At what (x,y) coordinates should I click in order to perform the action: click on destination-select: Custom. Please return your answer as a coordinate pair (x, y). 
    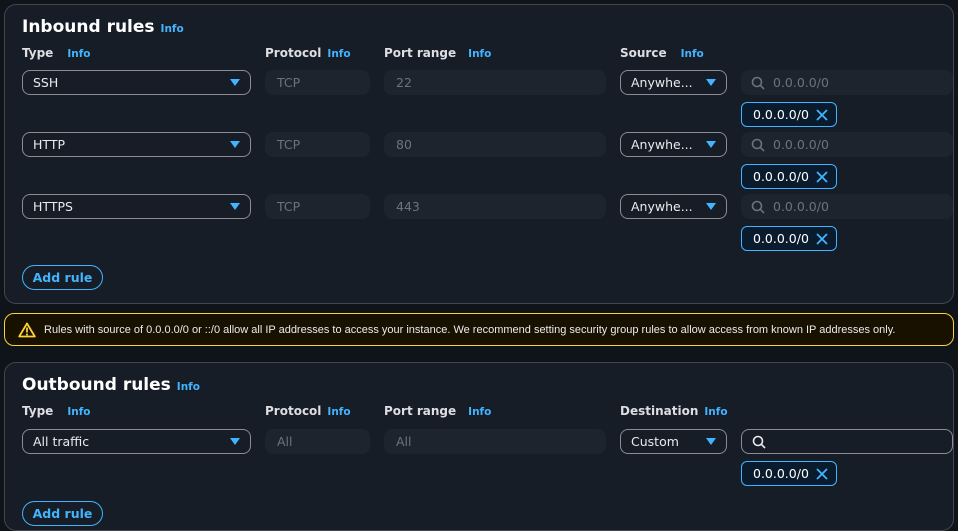
    Looking at the image, I should click on (673, 441).